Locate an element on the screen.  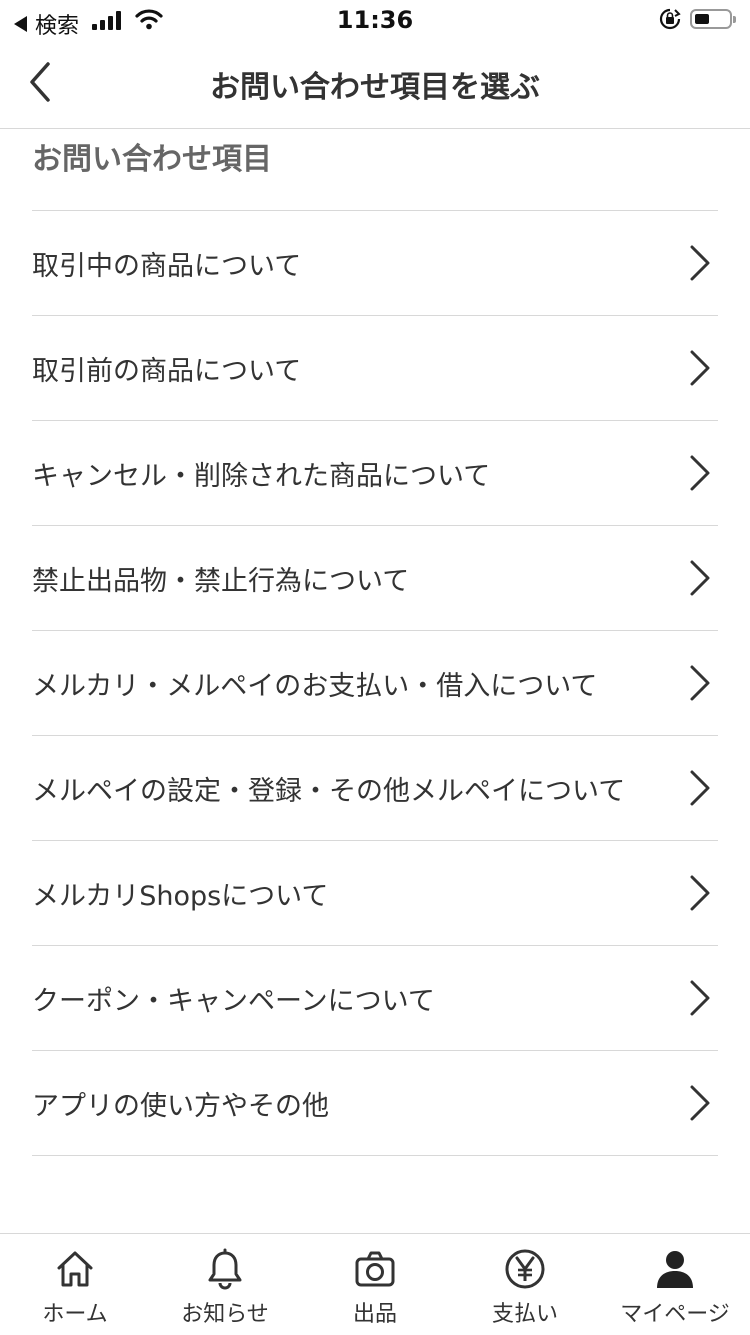
yen-icon is located at coordinates (525, 1269).